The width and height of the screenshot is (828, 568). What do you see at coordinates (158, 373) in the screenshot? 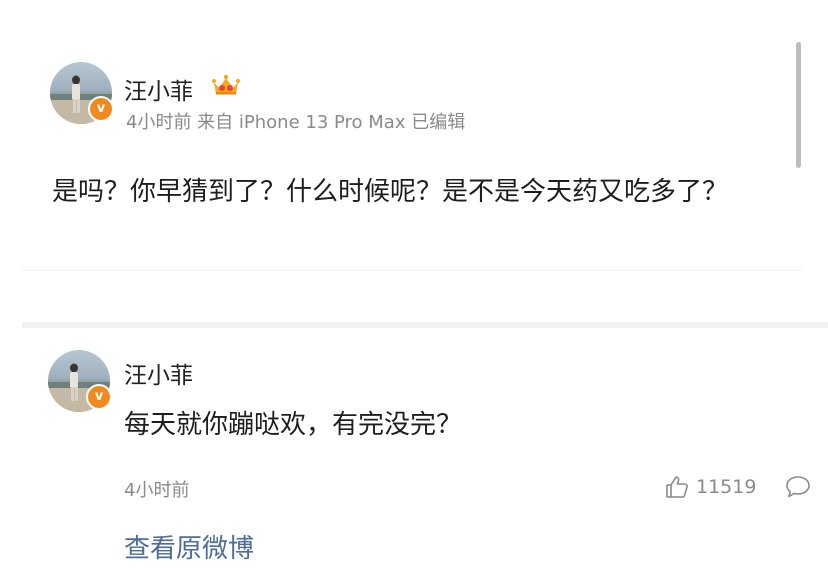
I see `reply-author-name: 汪小菲` at bounding box center [158, 373].